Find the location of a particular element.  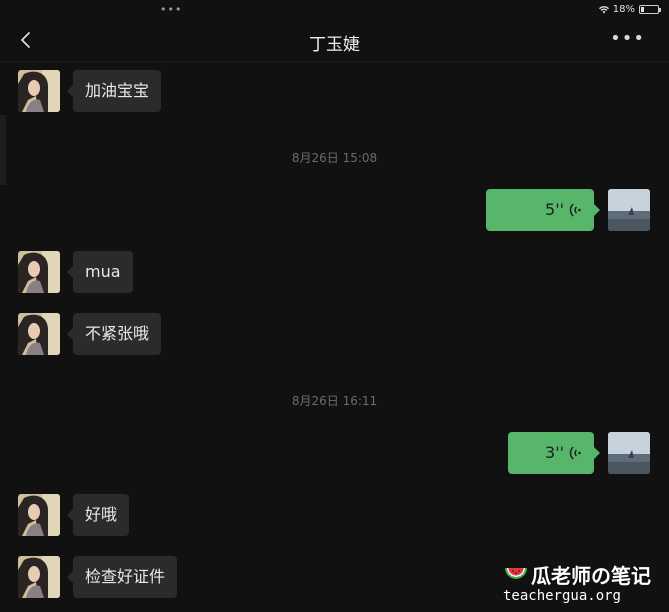

message-timestamp: 8月26日 15:08 is located at coordinates (334, 158).